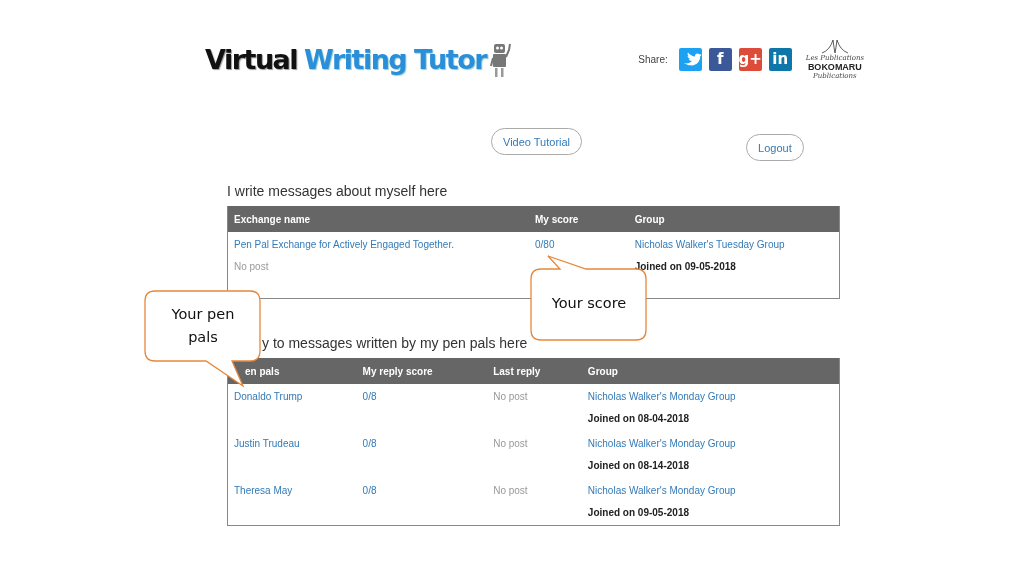 Image resolution: width=1024 pixels, height=576 pixels. Describe the element at coordinates (557, 219) in the screenshot. I see `column-header: My score` at that location.